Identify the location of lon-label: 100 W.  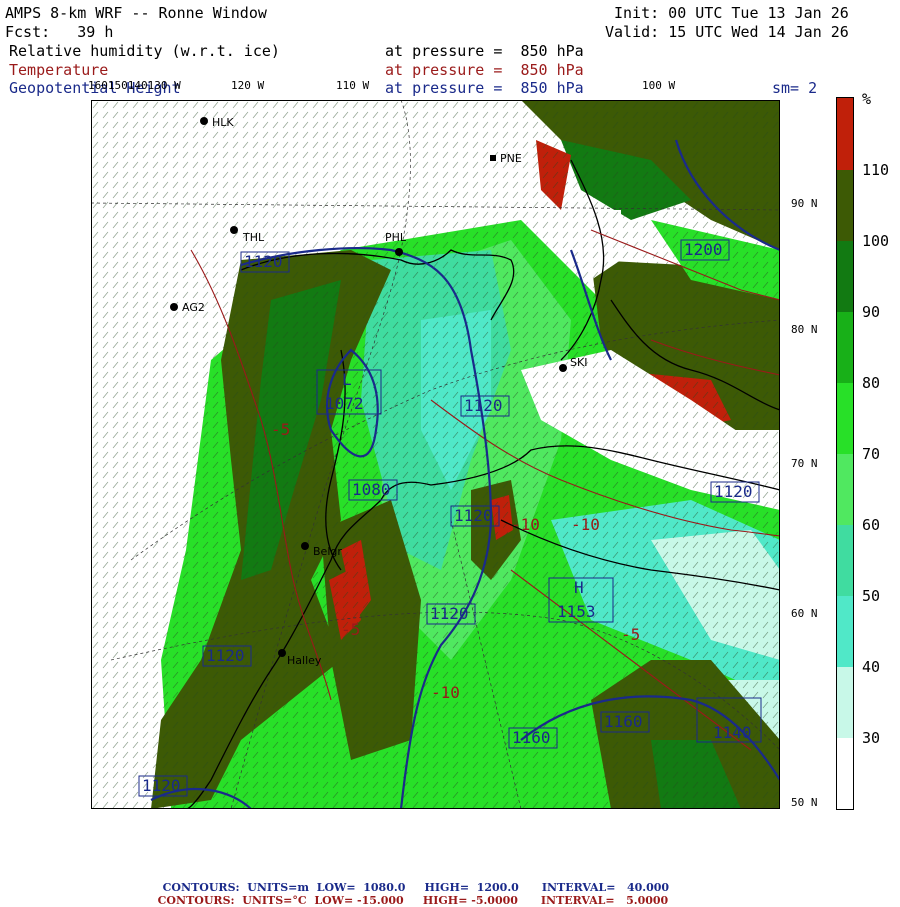
(659, 85).